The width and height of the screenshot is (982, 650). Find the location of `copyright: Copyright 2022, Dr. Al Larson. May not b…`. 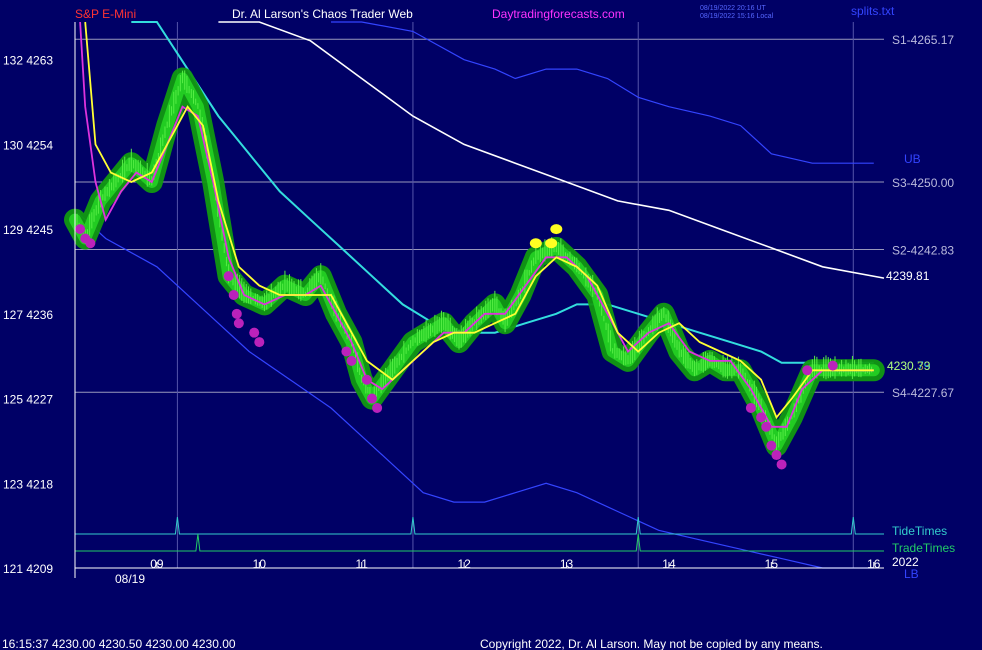

copyright: Copyright 2022, Dr. Al Larson. May not b… is located at coordinates (651, 643).